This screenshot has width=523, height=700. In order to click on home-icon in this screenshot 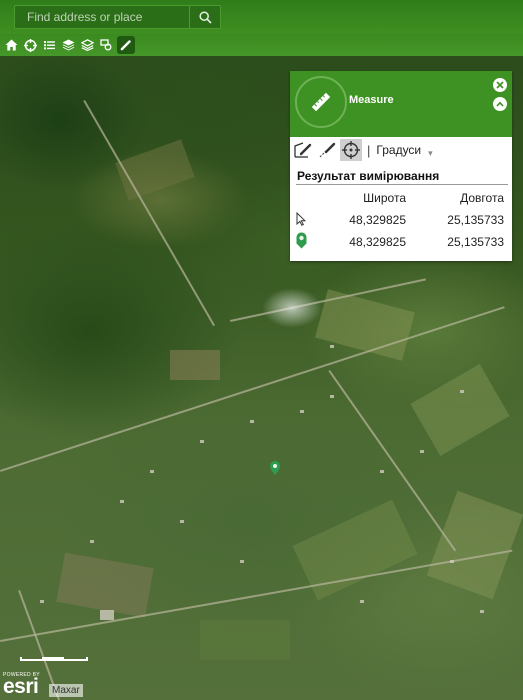, I will do `click(11, 45)`.